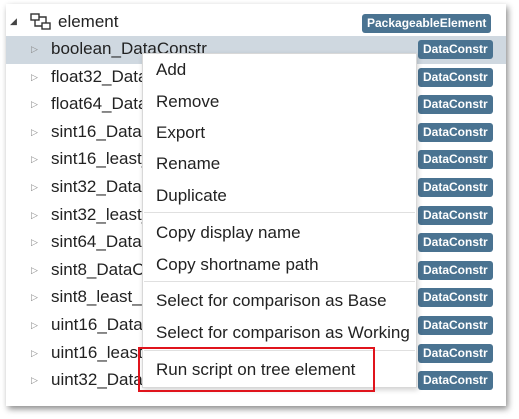 The height and width of the screenshot is (419, 519). I want to click on menu-item-add: Add, so click(171, 70).